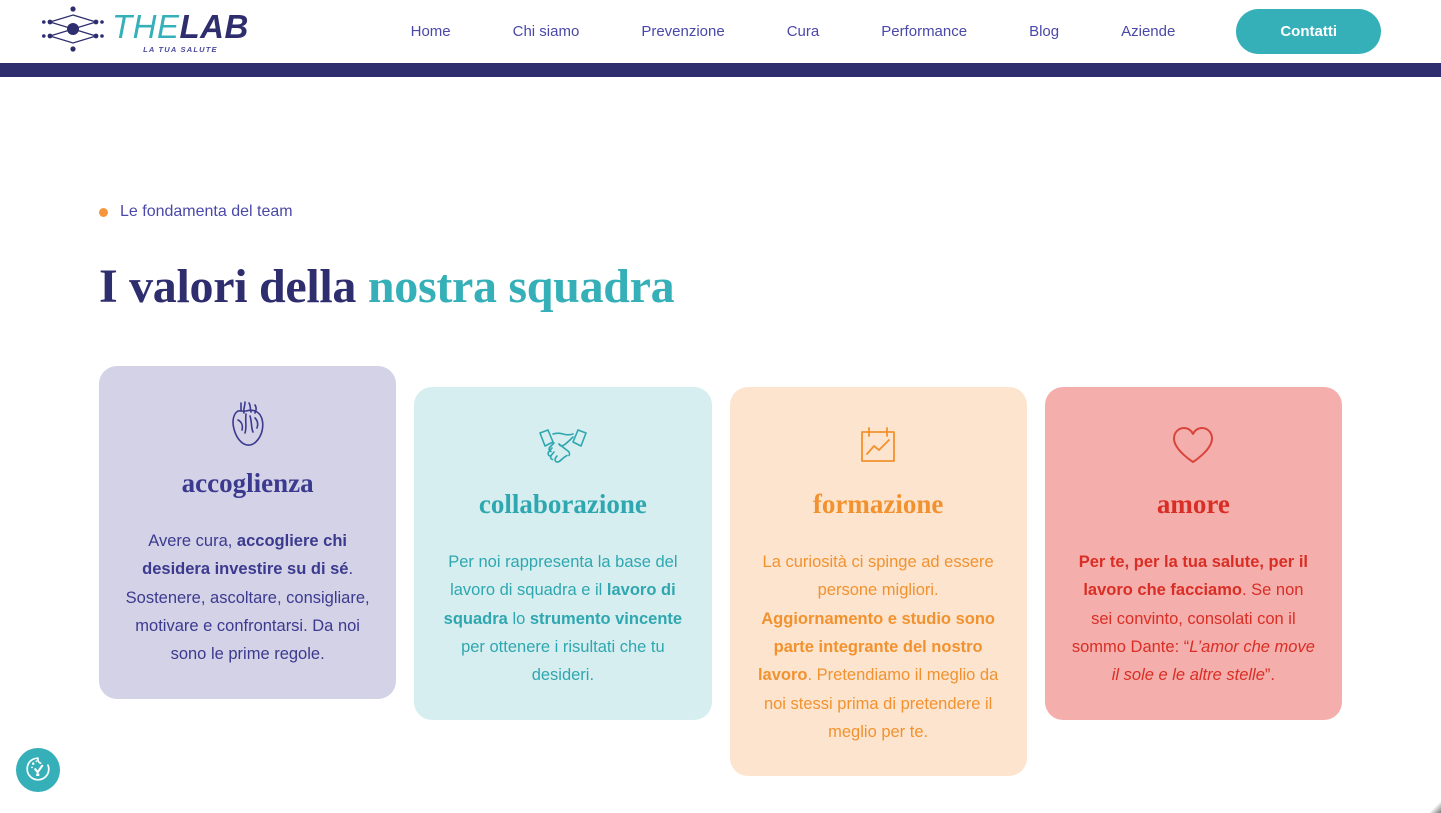  I want to click on chart-clipboard-icon, so click(878, 445).